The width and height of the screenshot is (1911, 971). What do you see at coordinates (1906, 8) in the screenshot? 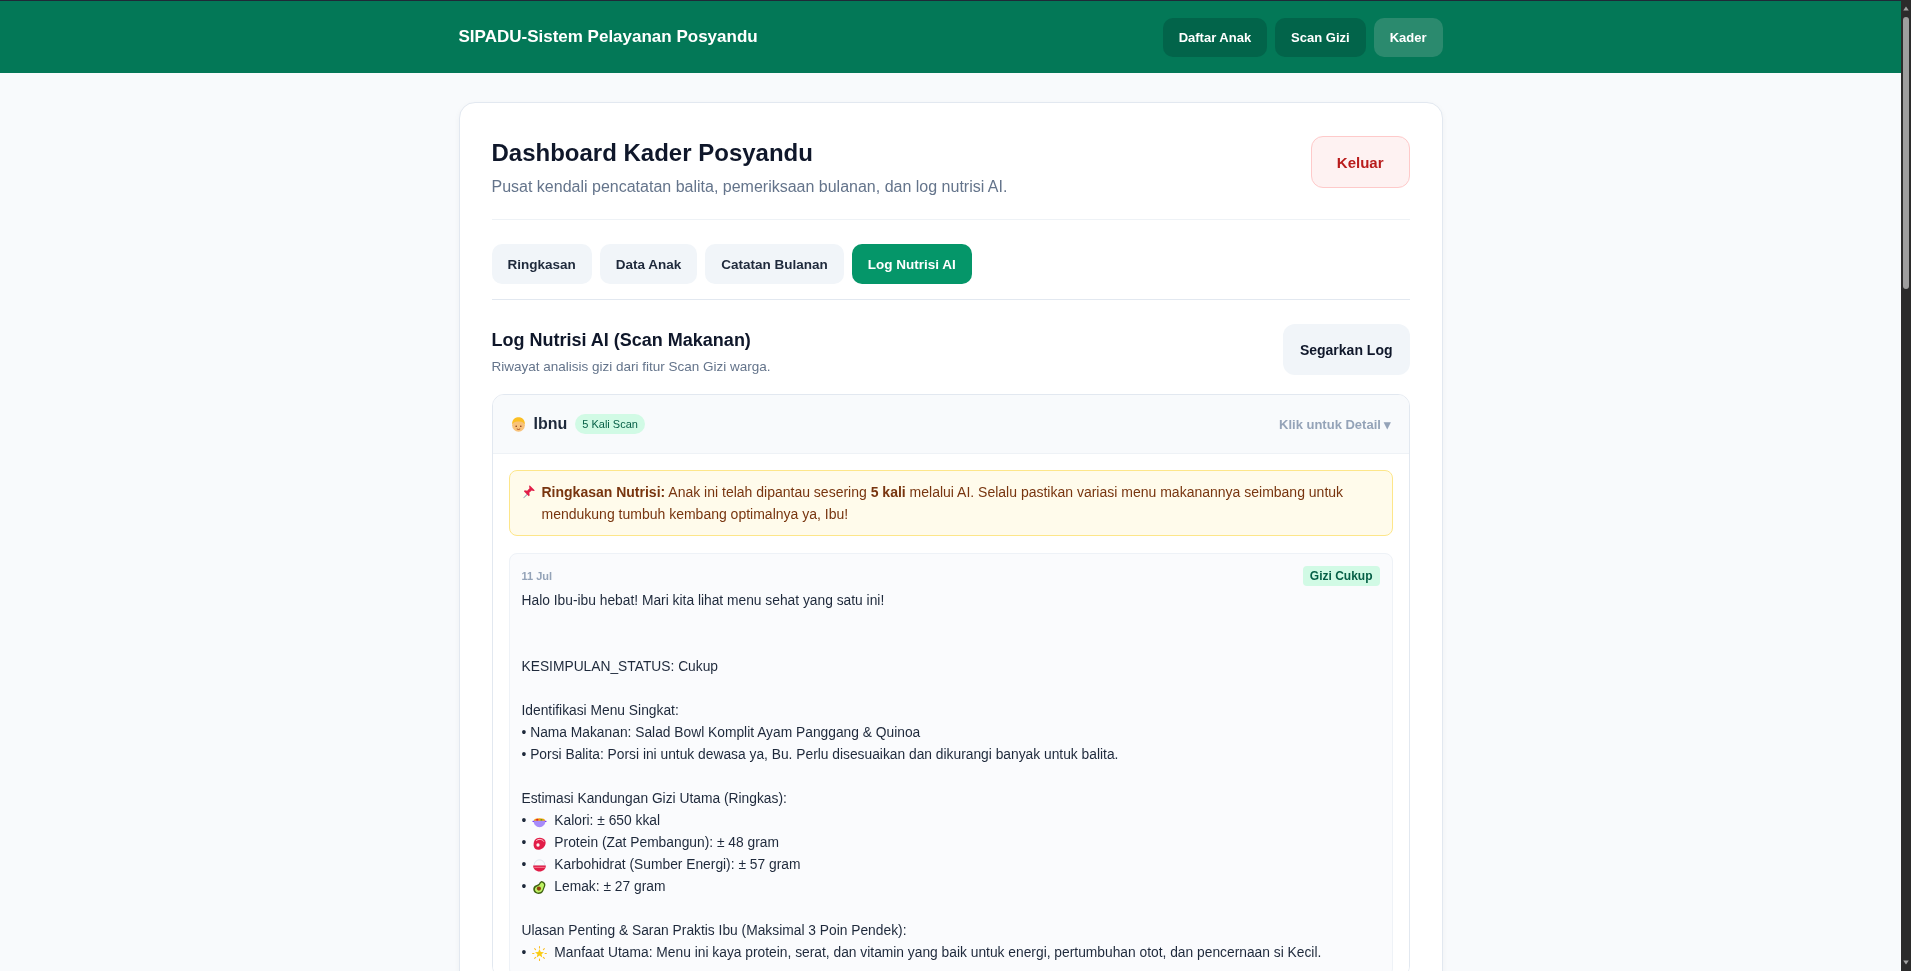
I see `scroll-up-icon` at bounding box center [1906, 8].